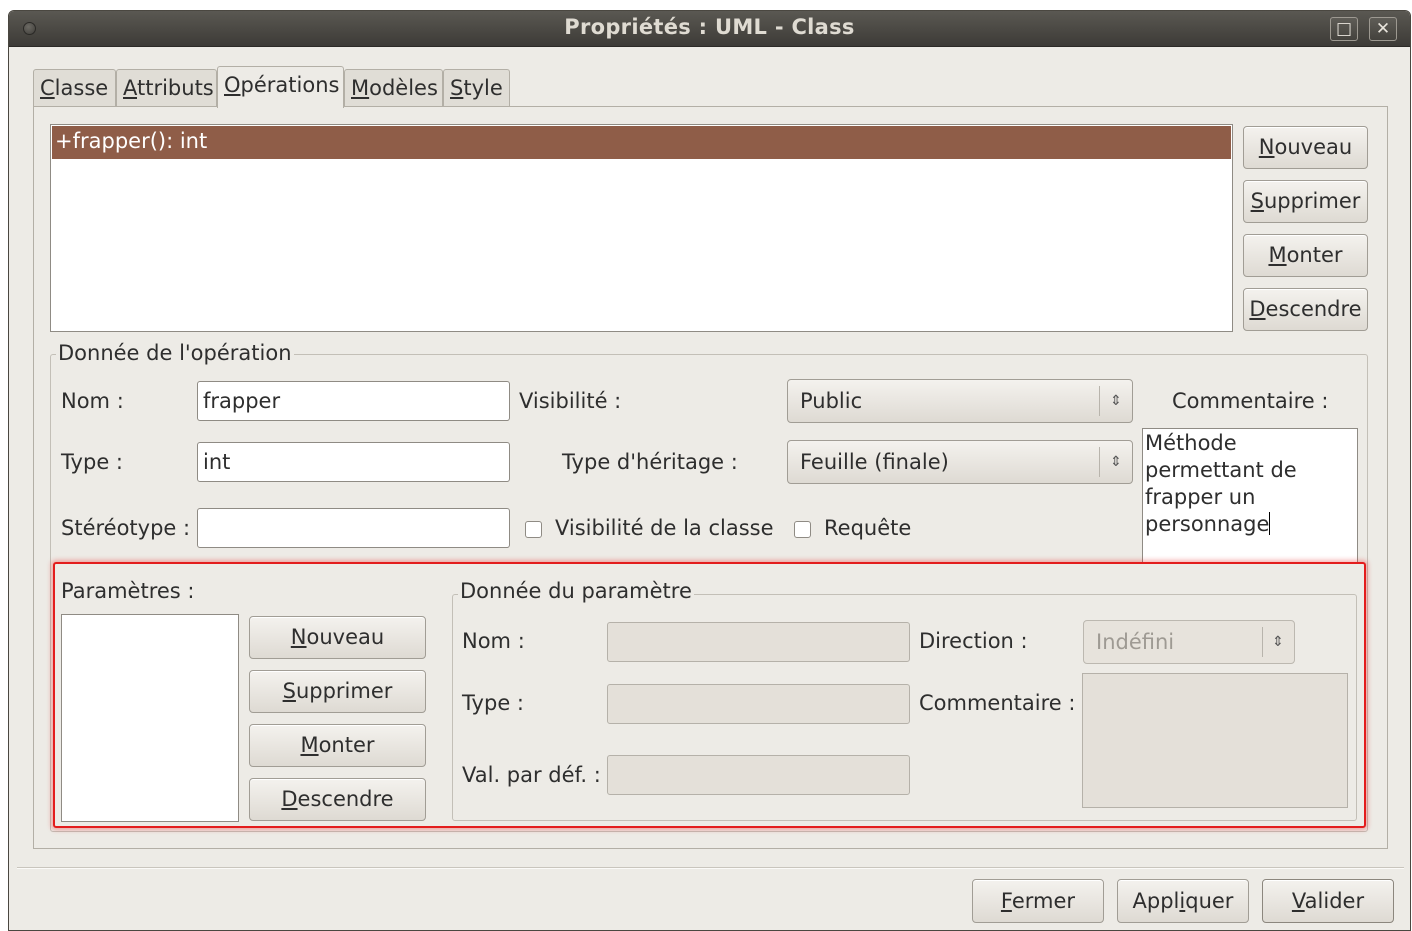 This screenshot has height=931, width=1412. Describe the element at coordinates (92, 401) in the screenshot. I see `name-label: Nom :` at that location.